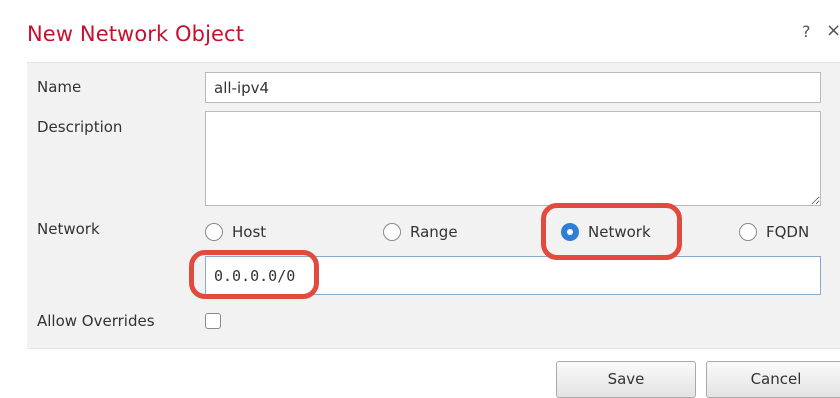 The width and height of the screenshot is (840, 398). I want to click on radio-fqdn-label: FQDN, so click(787, 232).